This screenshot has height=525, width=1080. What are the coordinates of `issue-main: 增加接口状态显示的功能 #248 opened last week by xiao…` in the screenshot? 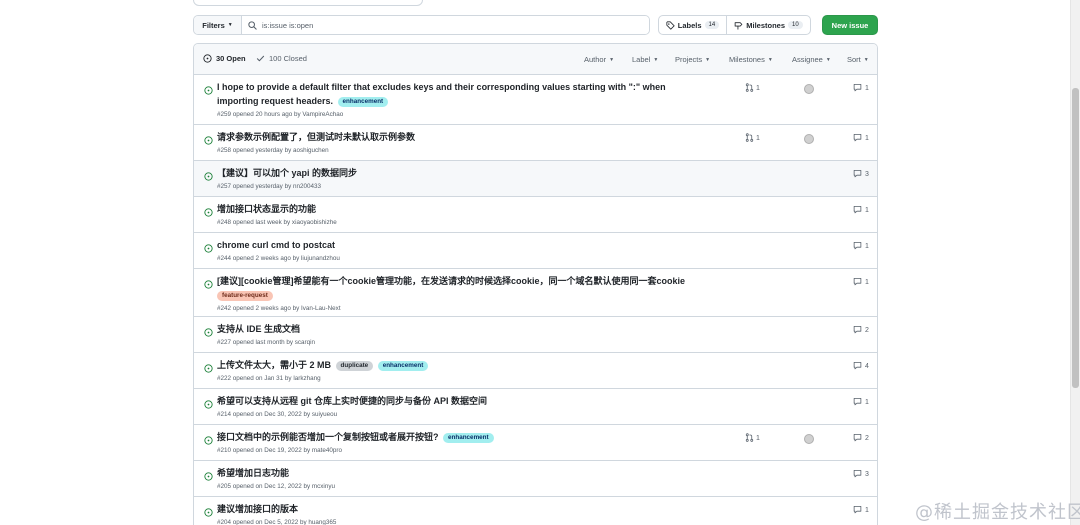 It's located at (462, 215).